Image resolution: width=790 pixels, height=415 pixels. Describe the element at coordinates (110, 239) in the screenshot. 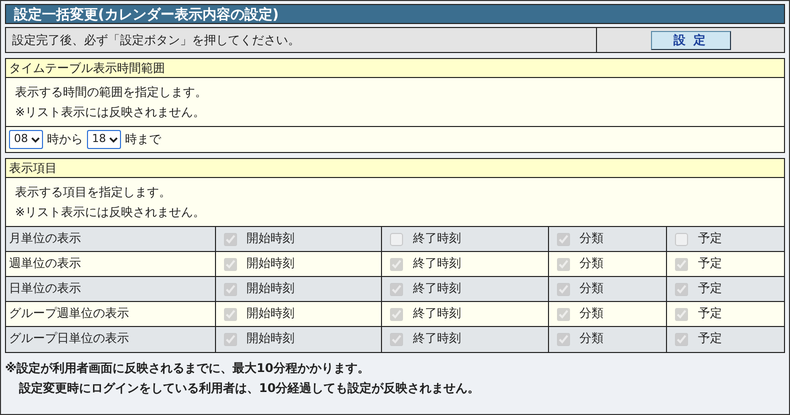

I see `row-label: 月単位の表示` at that location.